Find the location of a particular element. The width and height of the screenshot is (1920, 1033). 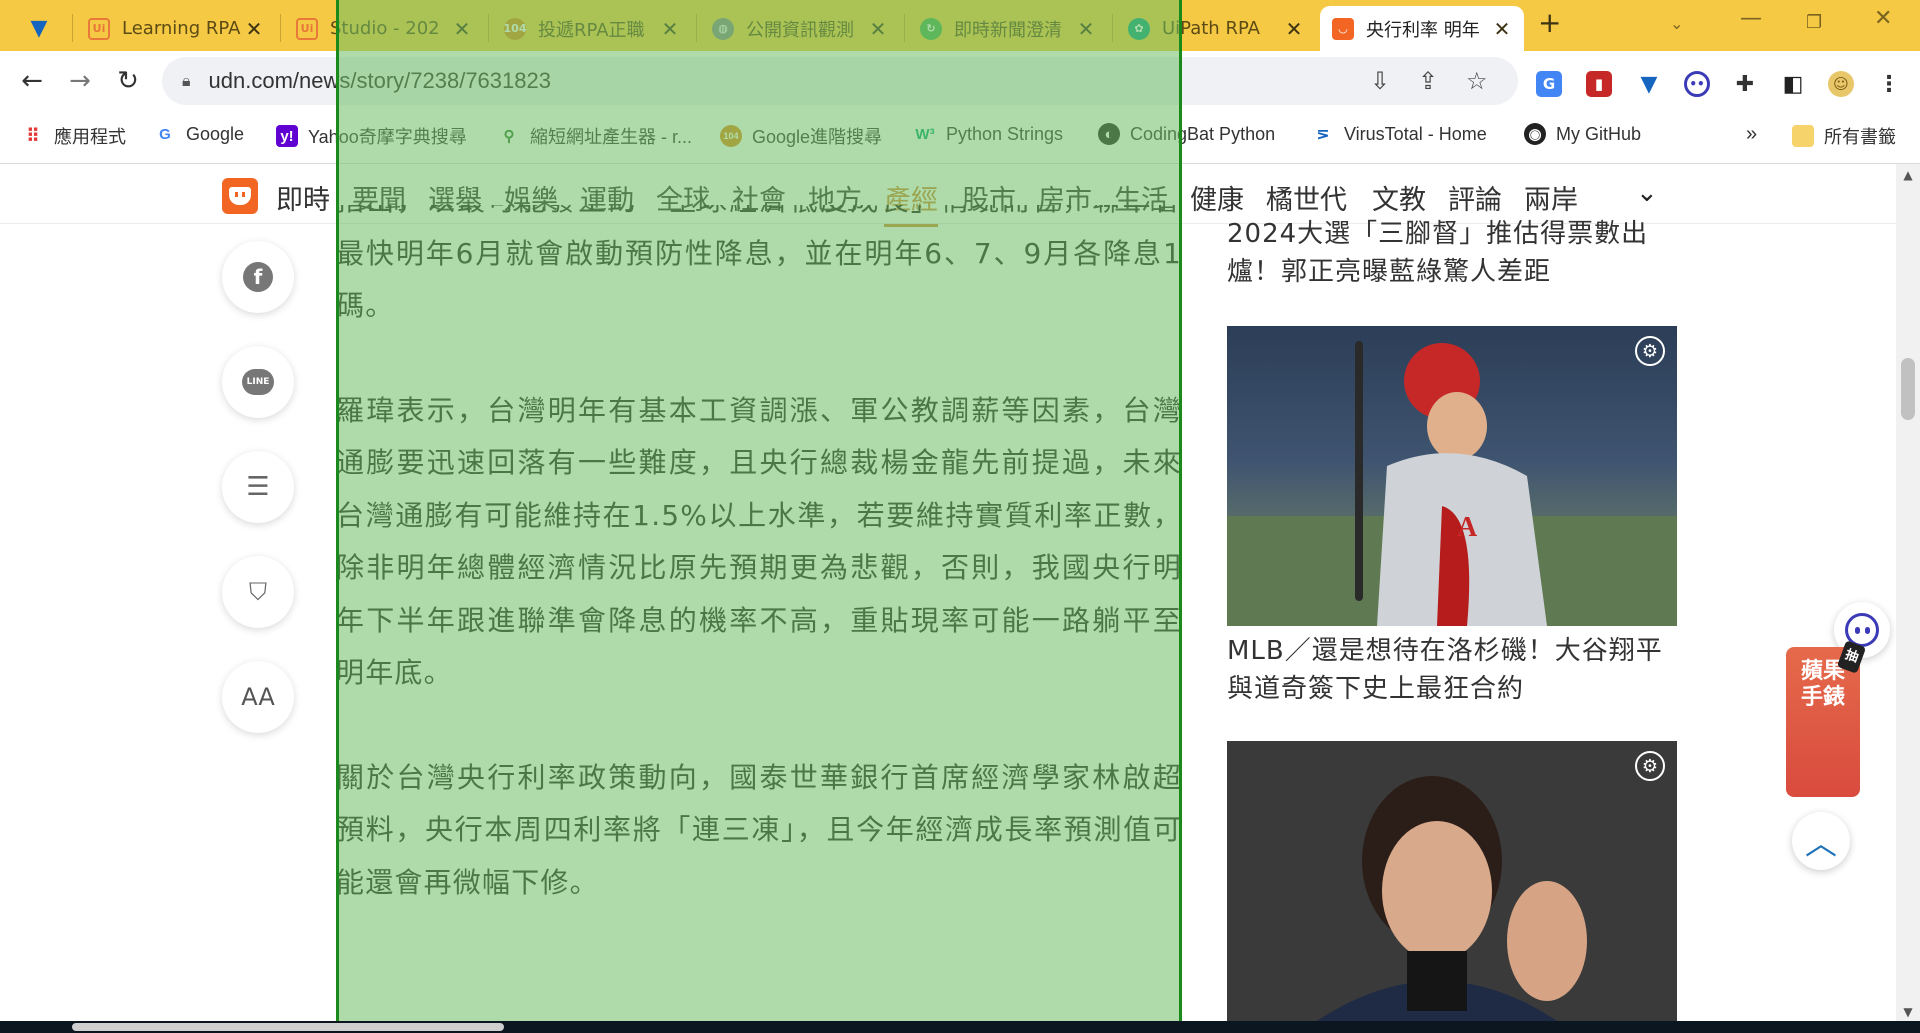

vpn-icon: ▼ is located at coordinates (39, 28).